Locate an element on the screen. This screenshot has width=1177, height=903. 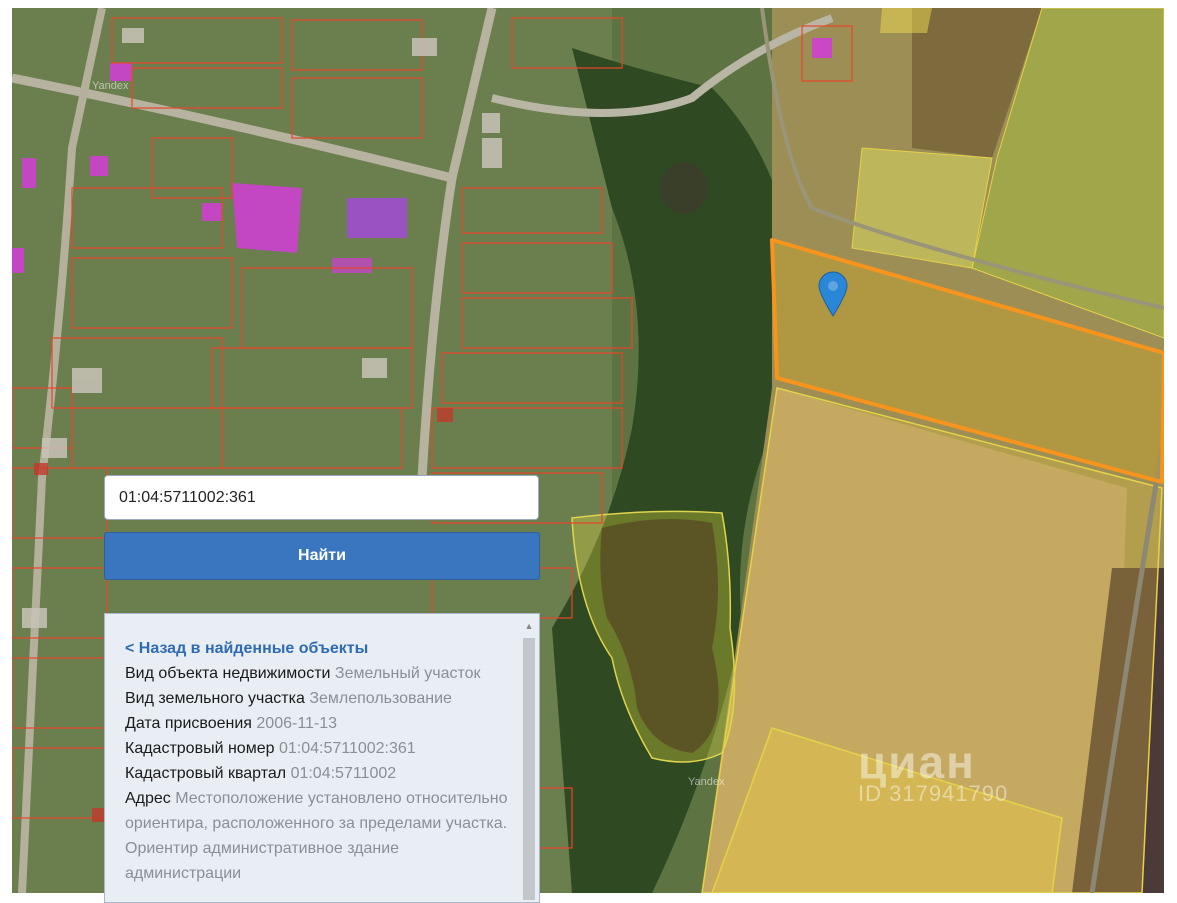
info-key: Дата присвоения is located at coordinates (188, 723).